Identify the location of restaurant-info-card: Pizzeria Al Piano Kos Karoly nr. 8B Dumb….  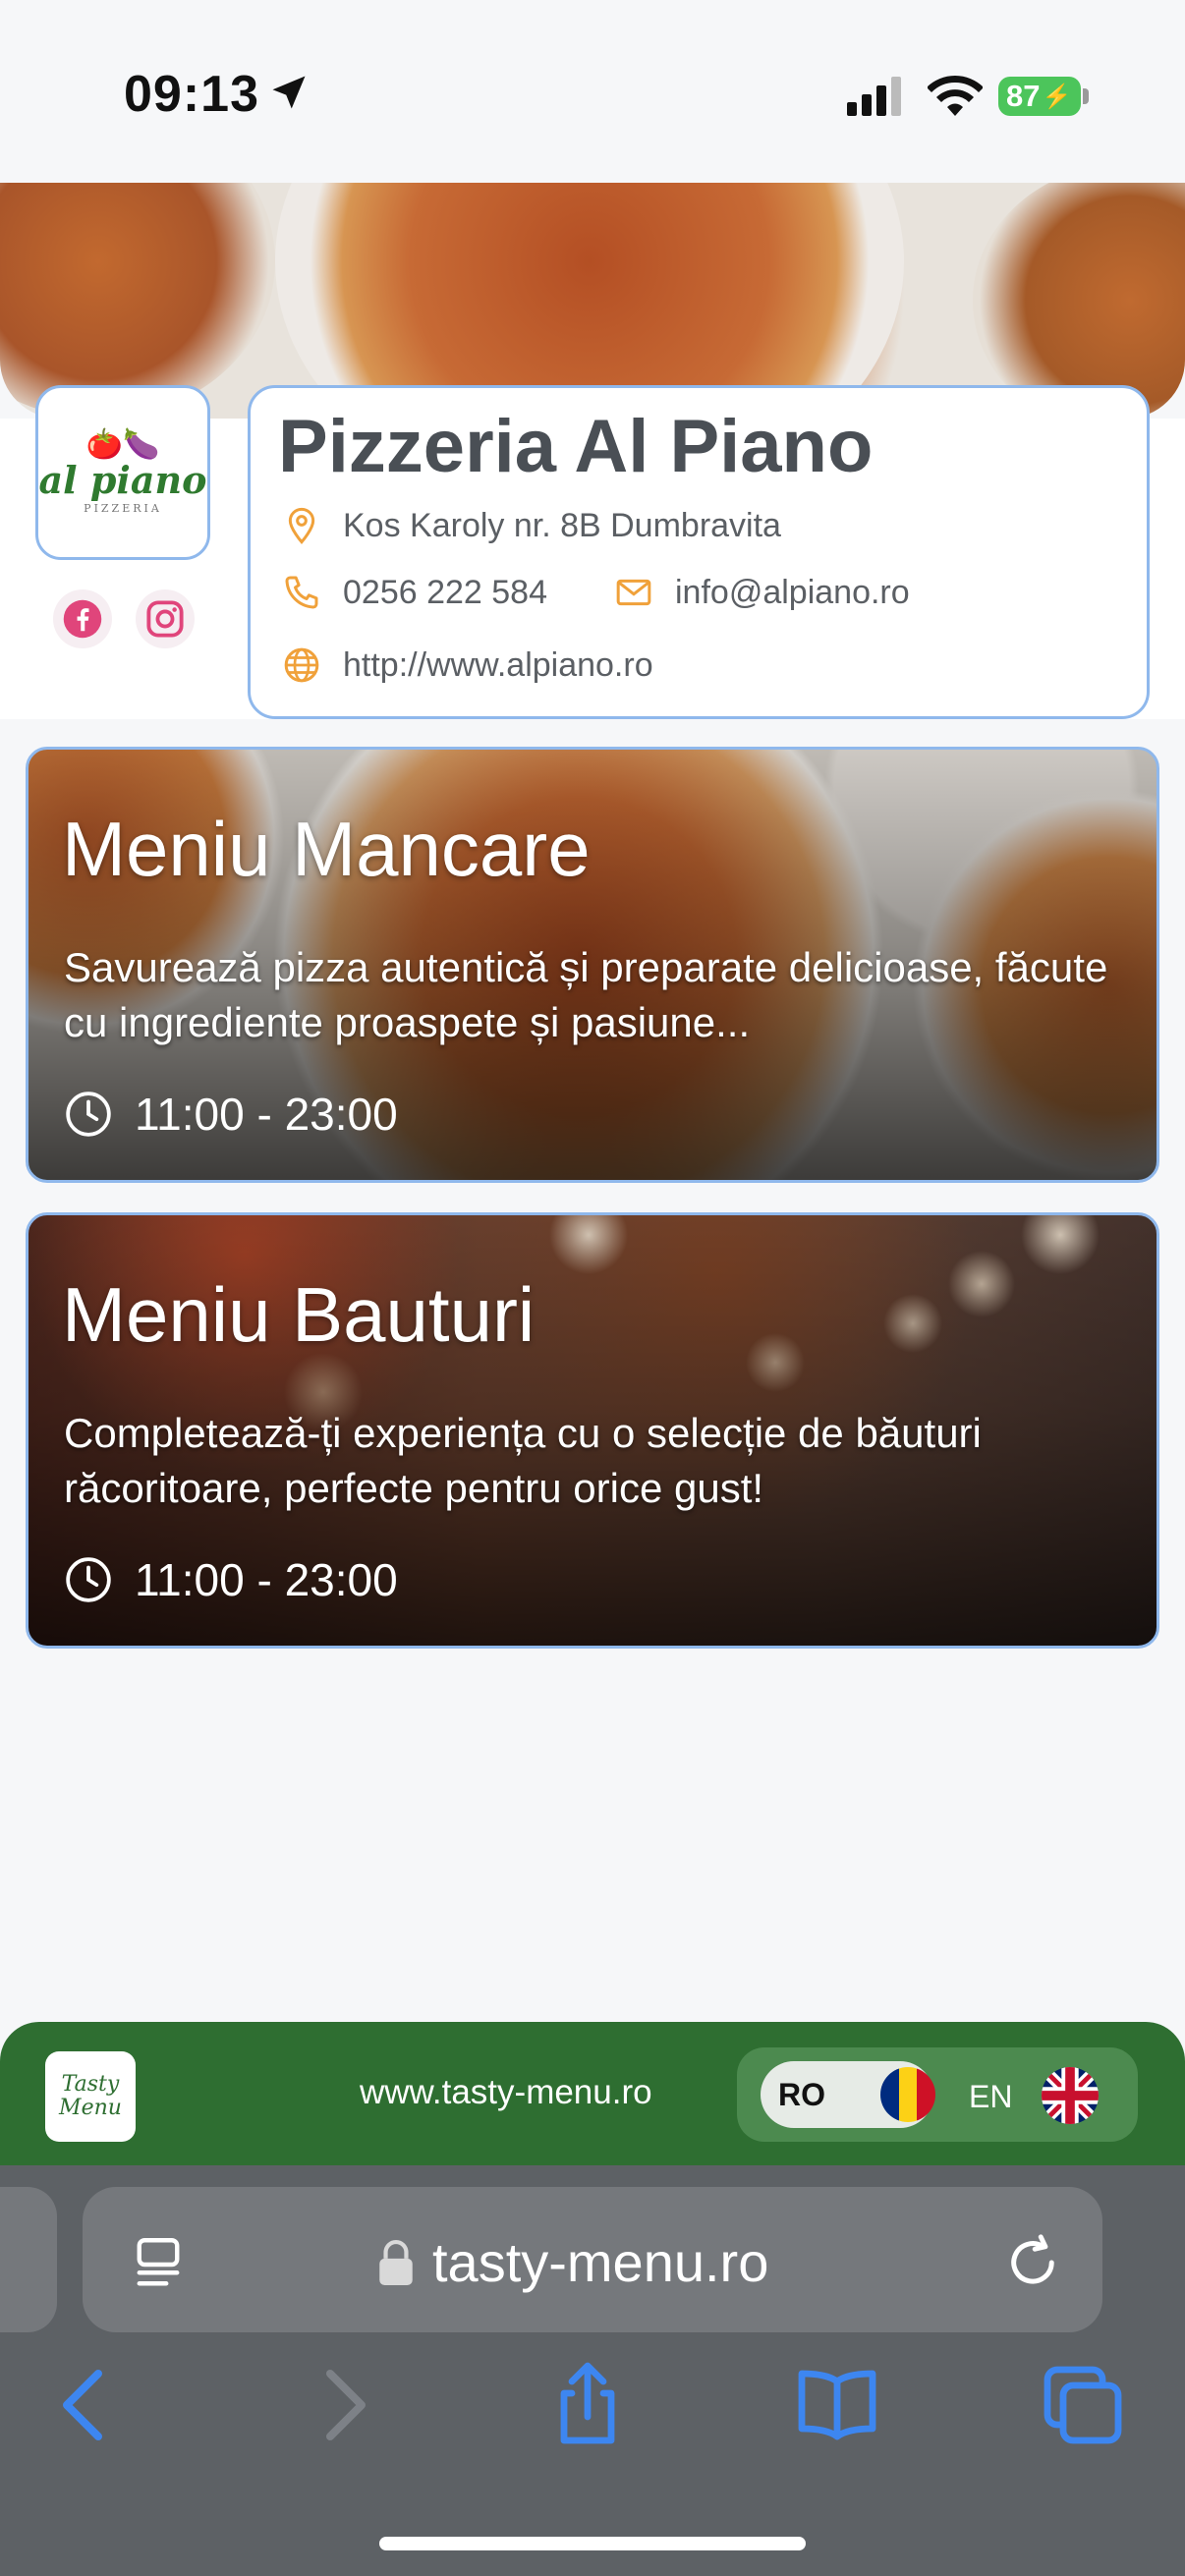
(699, 552).